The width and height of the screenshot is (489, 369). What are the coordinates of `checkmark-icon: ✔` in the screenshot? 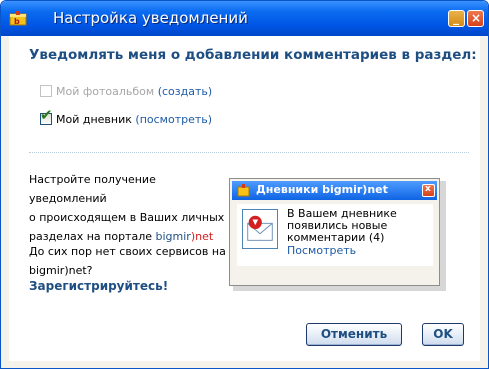 It's located at (46, 115).